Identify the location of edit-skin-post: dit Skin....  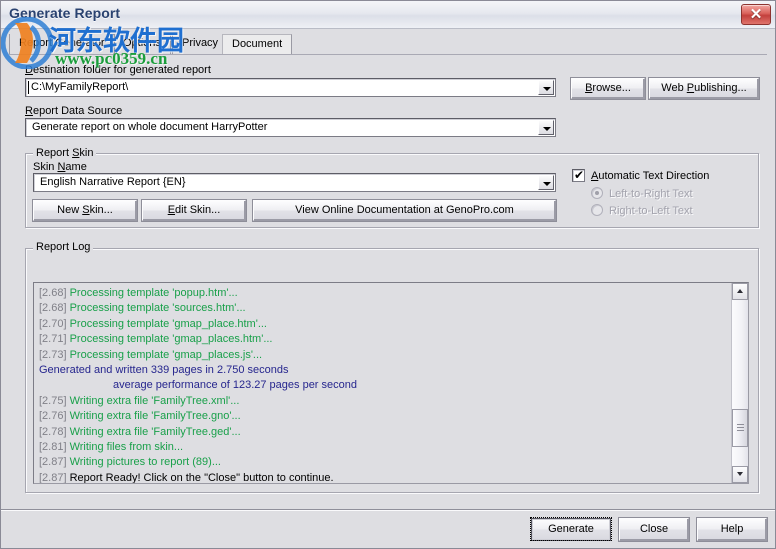
(198, 210).